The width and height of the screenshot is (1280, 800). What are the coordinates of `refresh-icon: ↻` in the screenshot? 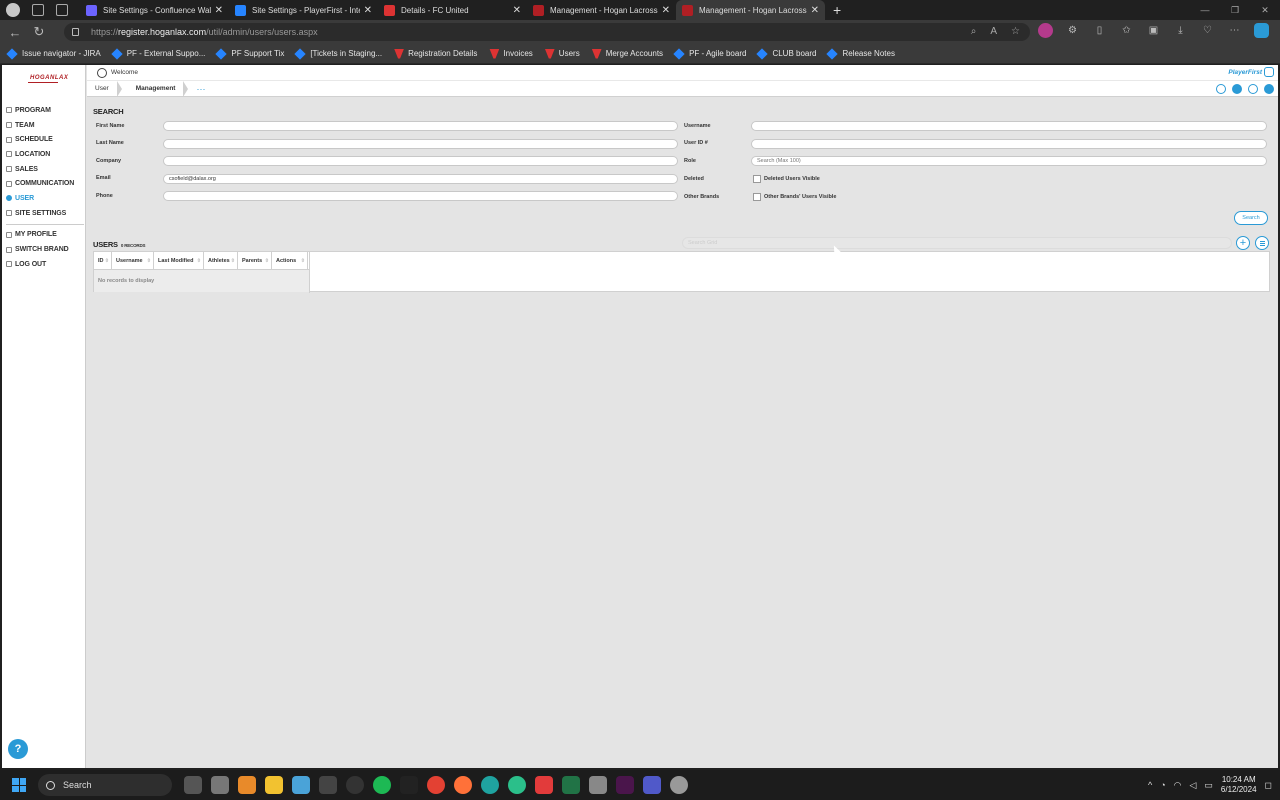 It's located at (39, 32).